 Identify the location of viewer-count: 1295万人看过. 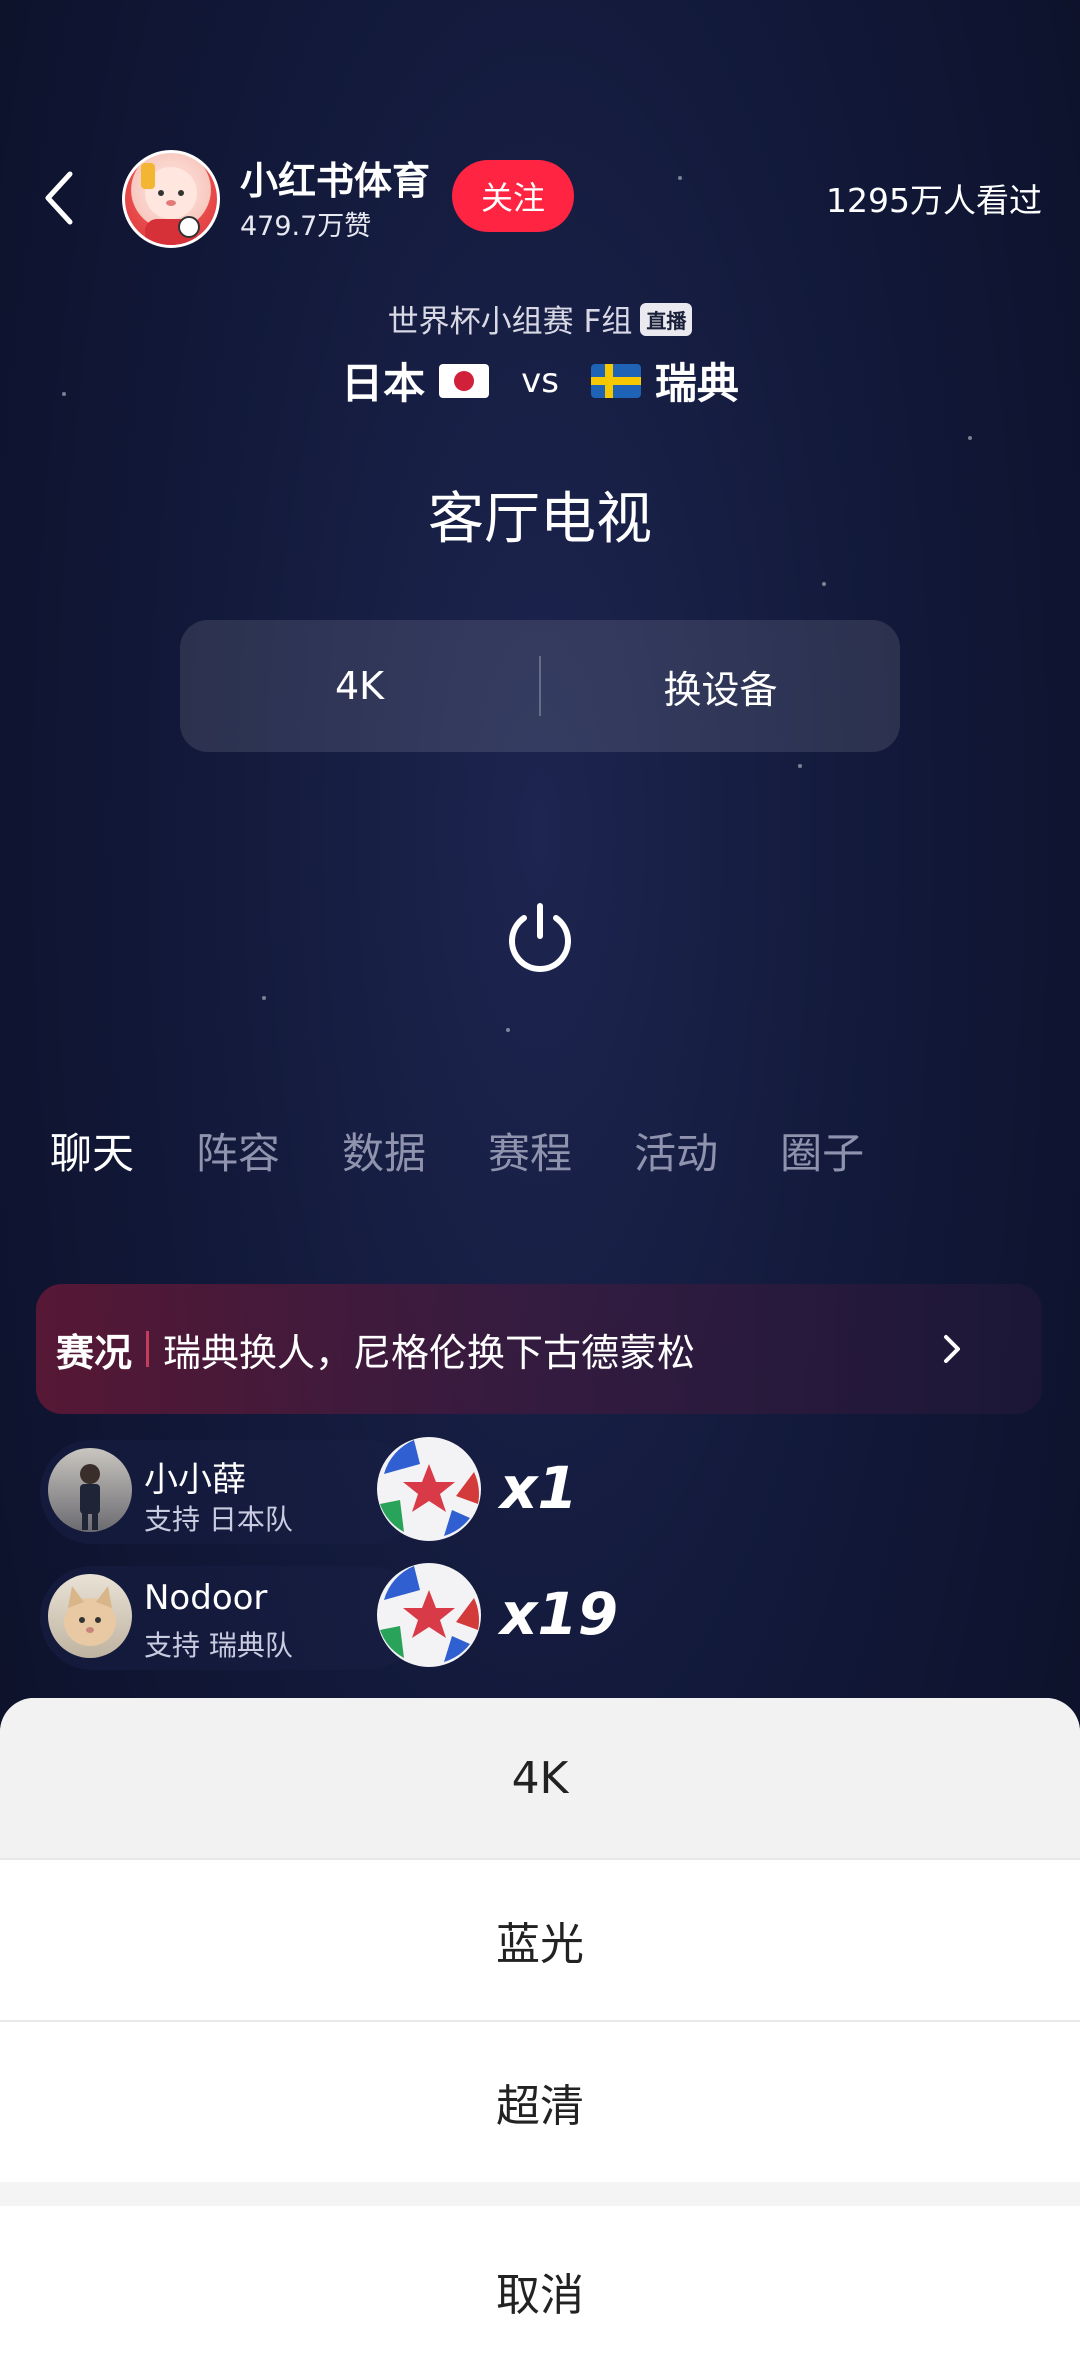
(934, 200).